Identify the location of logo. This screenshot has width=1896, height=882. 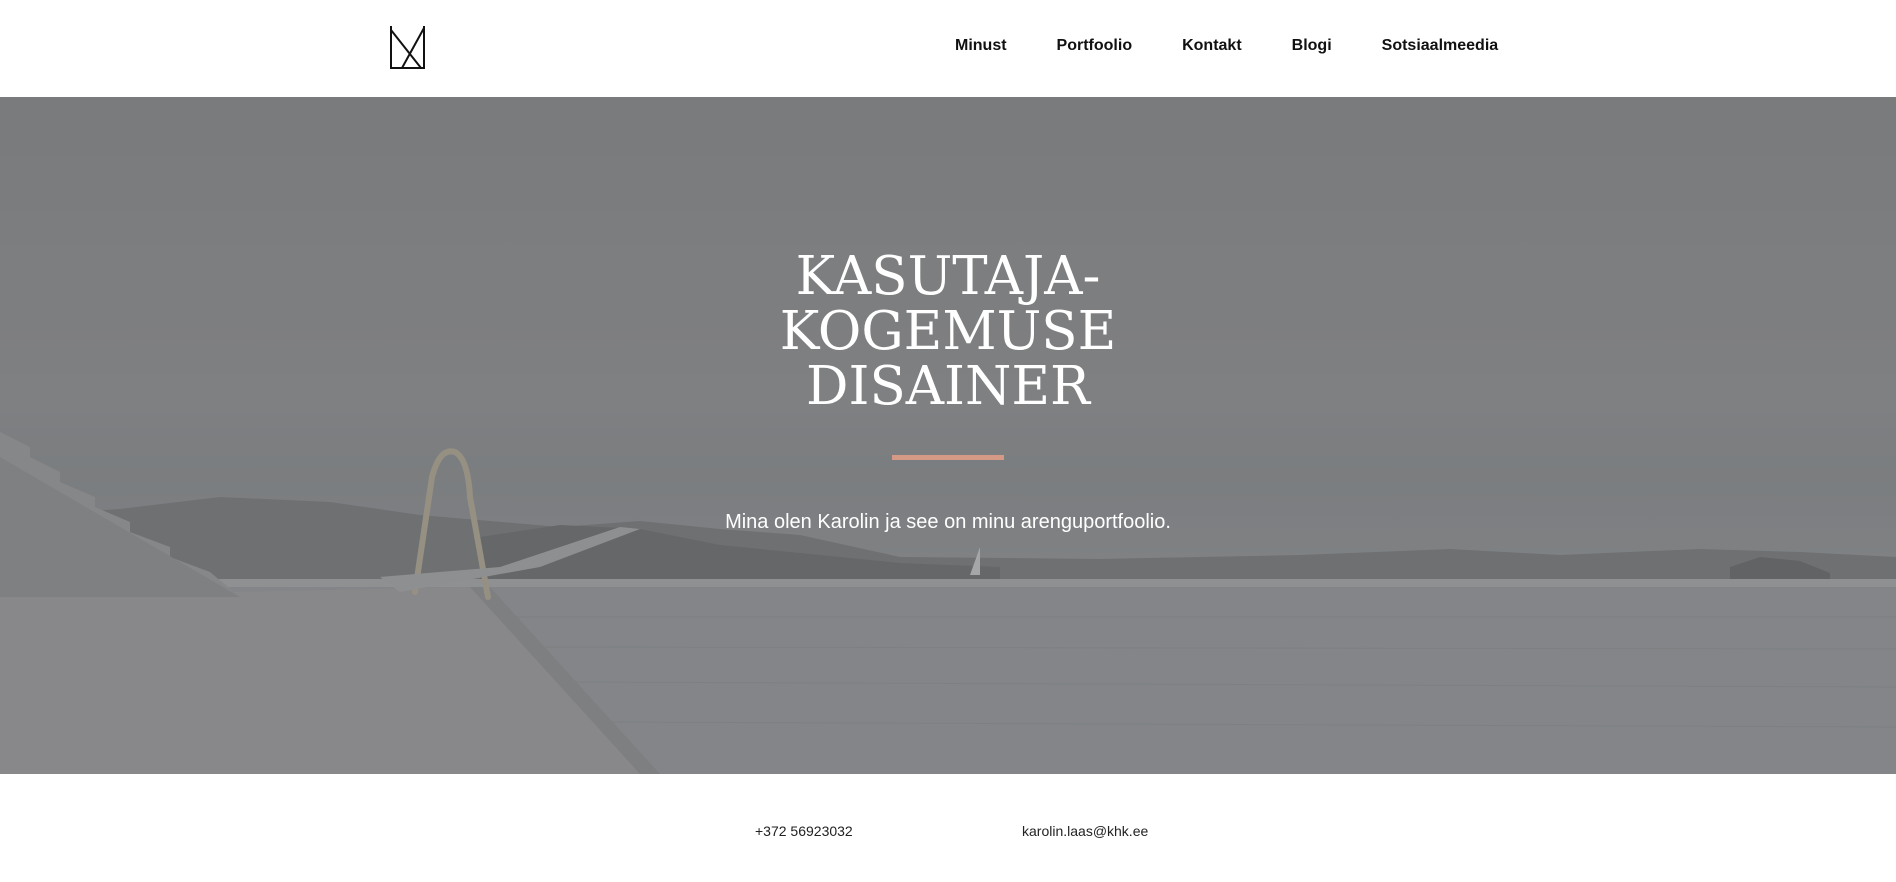
(408, 48).